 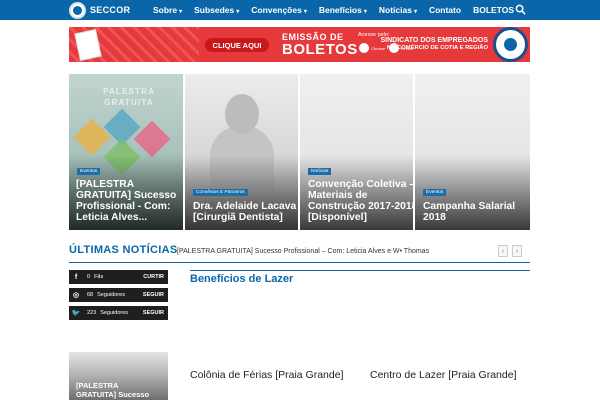 I want to click on menu-item-noticias: Notícias ▾, so click(x=398, y=10).